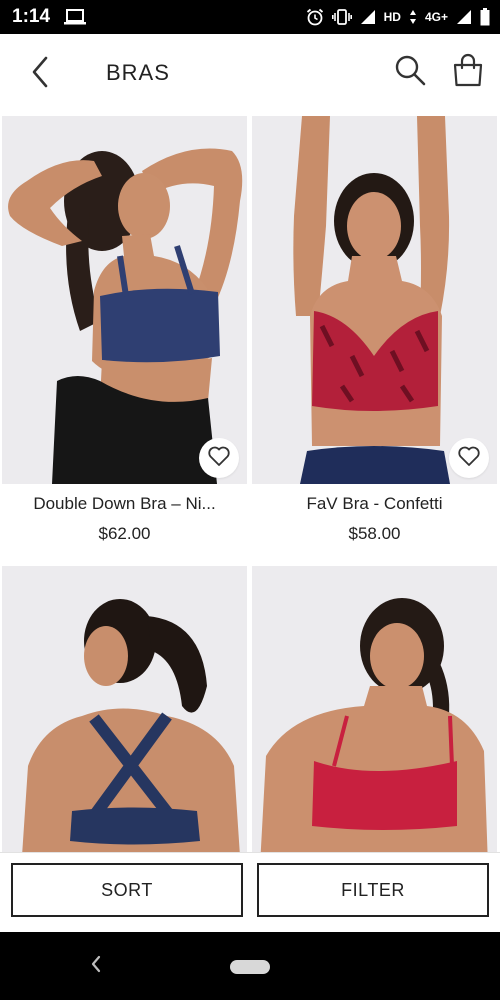 This screenshot has width=500, height=1000. I want to click on network-label: HD, so click(392, 17).